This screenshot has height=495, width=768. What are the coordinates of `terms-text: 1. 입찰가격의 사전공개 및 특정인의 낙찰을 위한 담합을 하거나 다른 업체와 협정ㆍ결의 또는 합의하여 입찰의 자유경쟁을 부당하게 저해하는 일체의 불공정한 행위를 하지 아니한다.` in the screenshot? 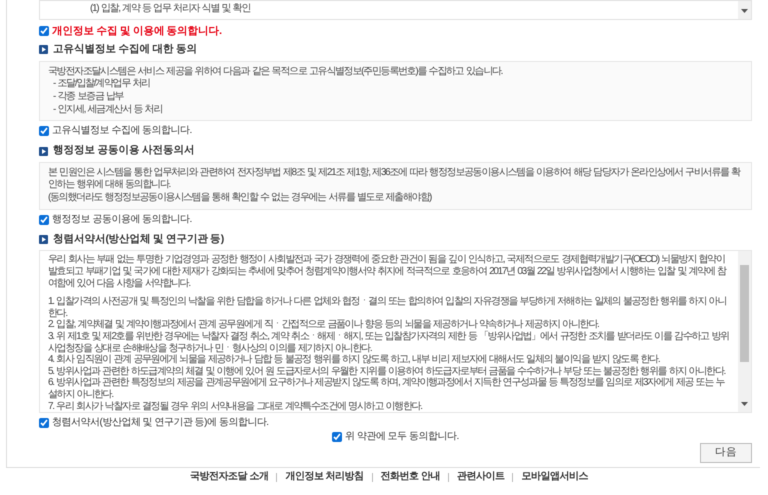 It's located at (387, 308).